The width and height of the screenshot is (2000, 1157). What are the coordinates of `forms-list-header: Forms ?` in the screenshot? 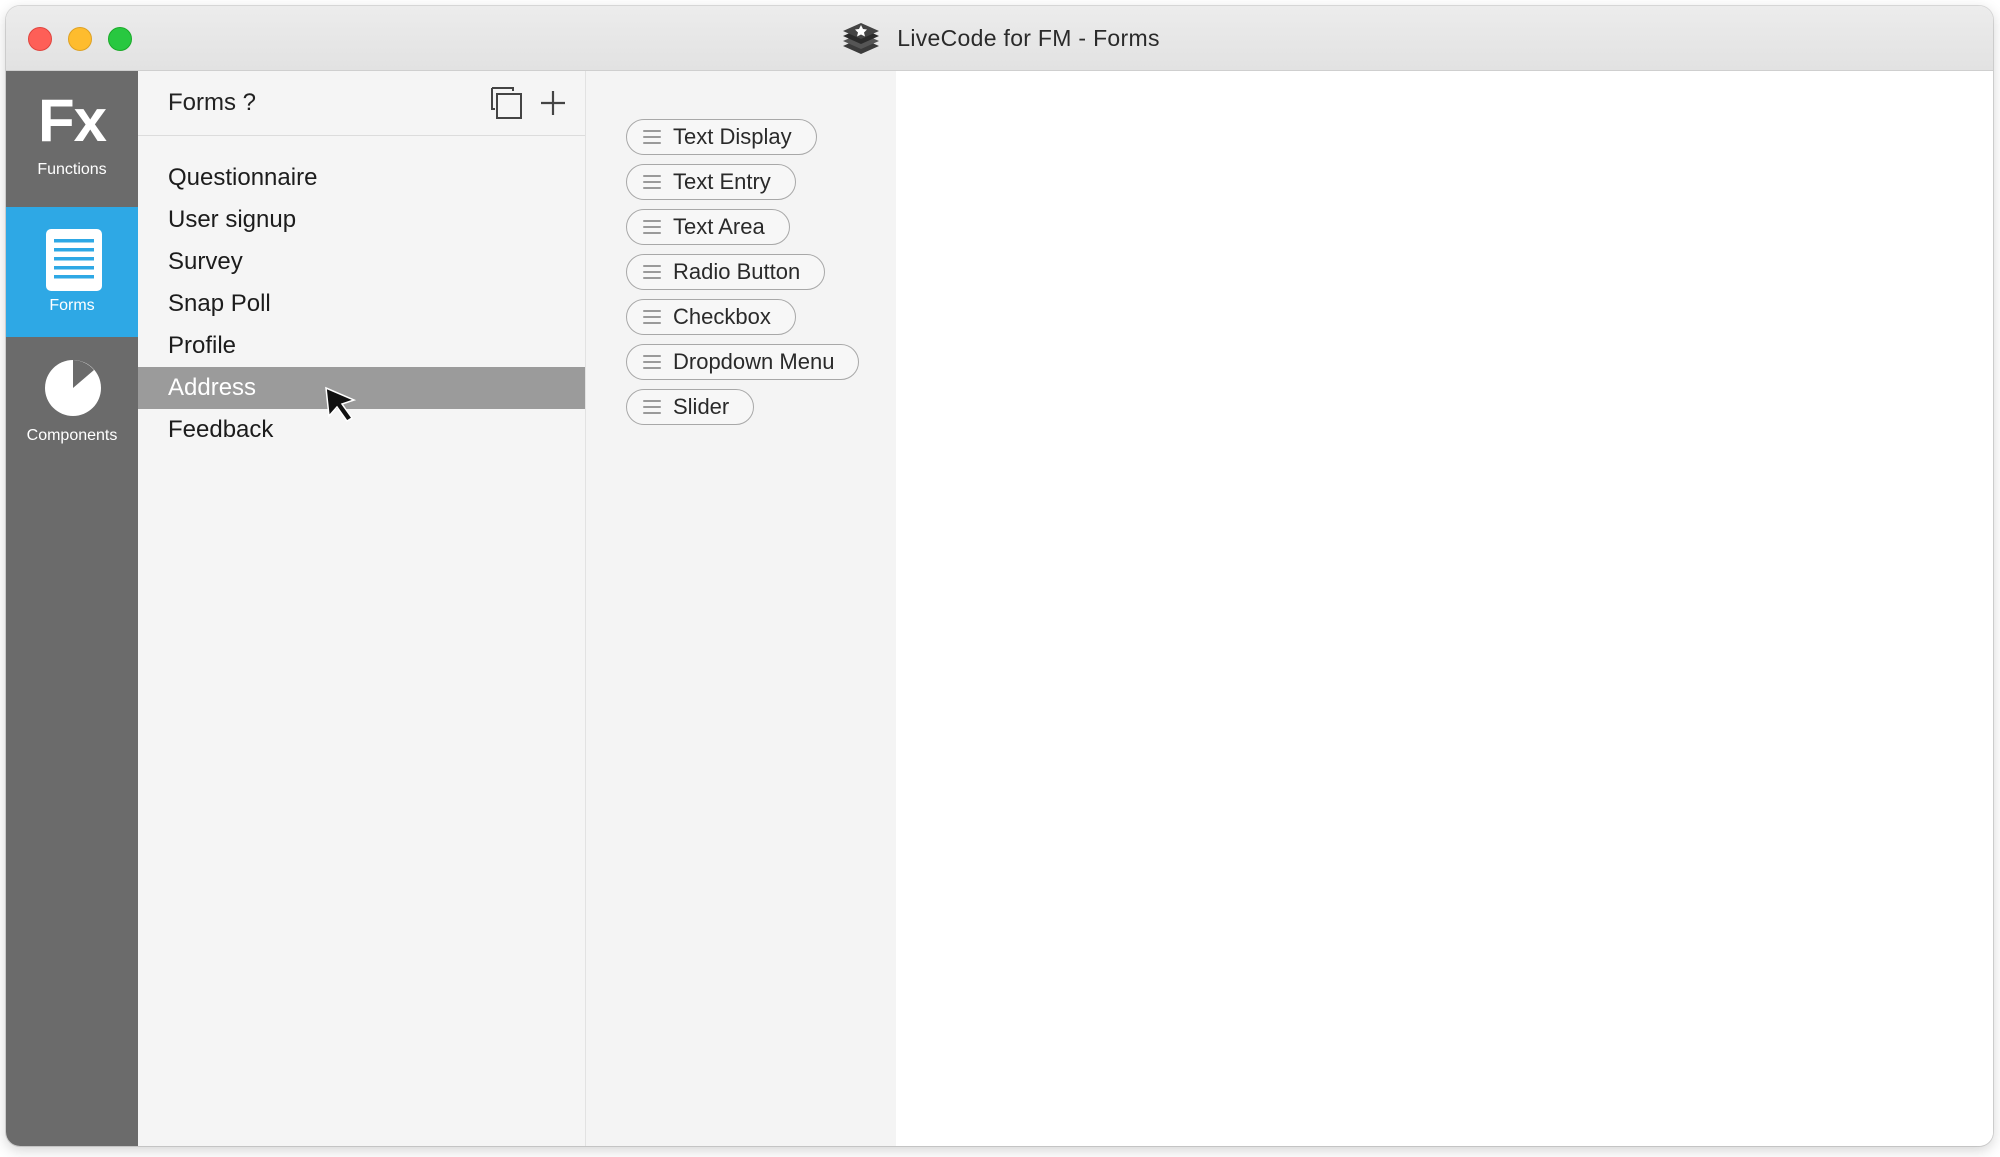 It's located at (361, 103).